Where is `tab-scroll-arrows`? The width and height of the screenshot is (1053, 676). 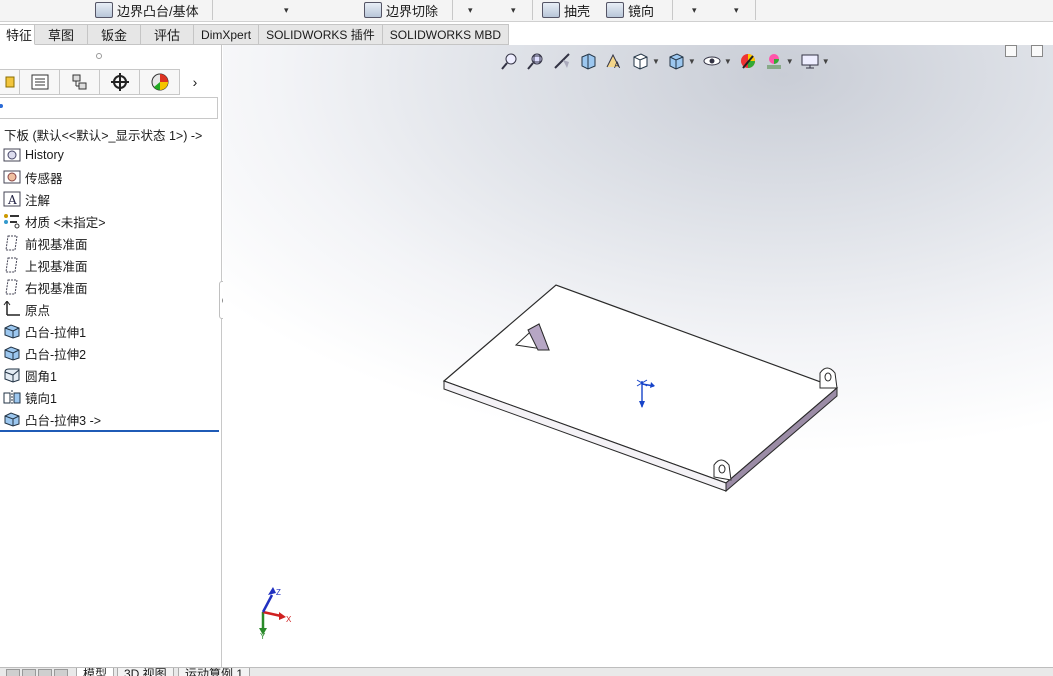 tab-scroll-arrows is located at coordinates (37, 672).